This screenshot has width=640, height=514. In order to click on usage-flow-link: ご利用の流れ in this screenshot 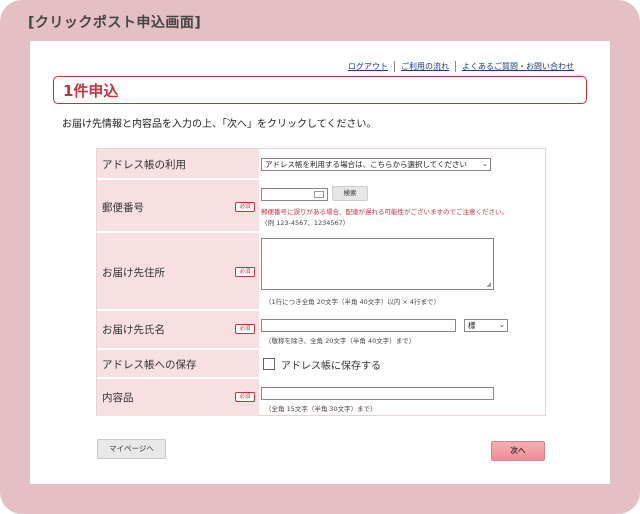, I will do `click(425, 66)`.